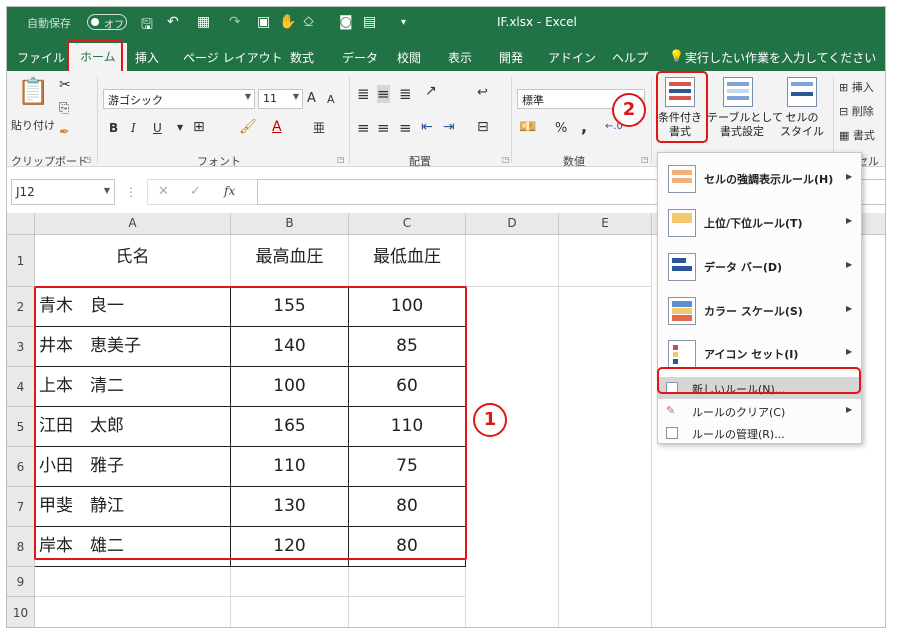 This screenshot has width=897, height=638. What do you see at coordinates (856, 87) in the screenshot?
I see `insert-cells-button: ⊞ 挿入` at bounding box center [856, 87].